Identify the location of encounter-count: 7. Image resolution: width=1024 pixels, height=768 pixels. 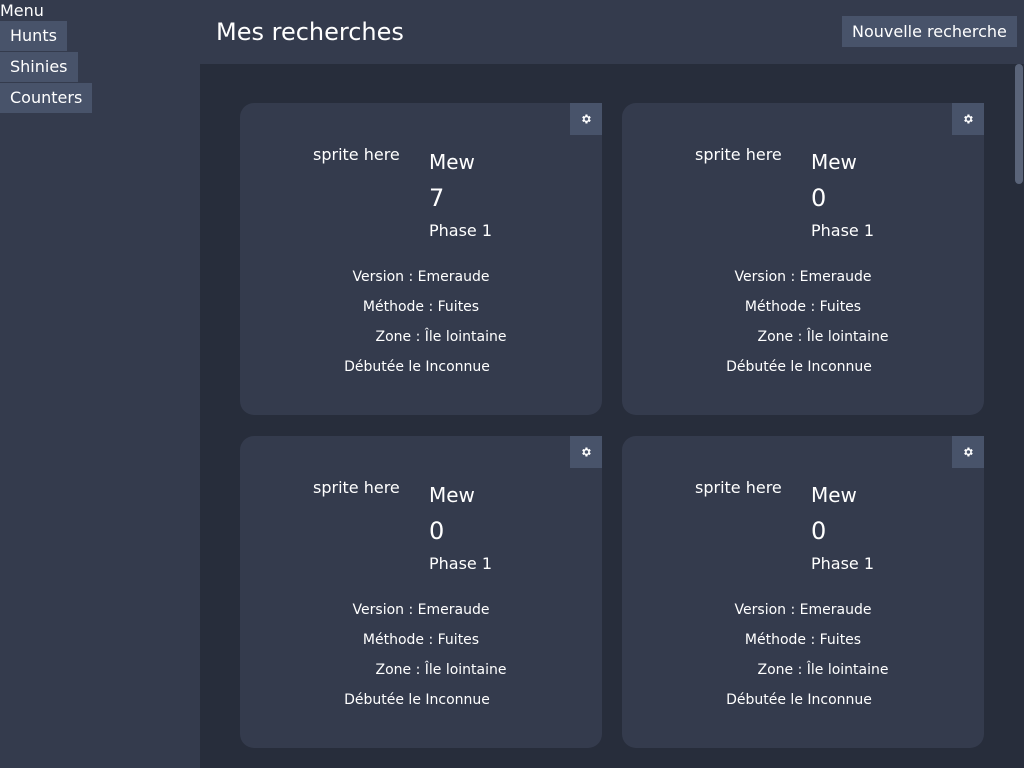
(437, 198).